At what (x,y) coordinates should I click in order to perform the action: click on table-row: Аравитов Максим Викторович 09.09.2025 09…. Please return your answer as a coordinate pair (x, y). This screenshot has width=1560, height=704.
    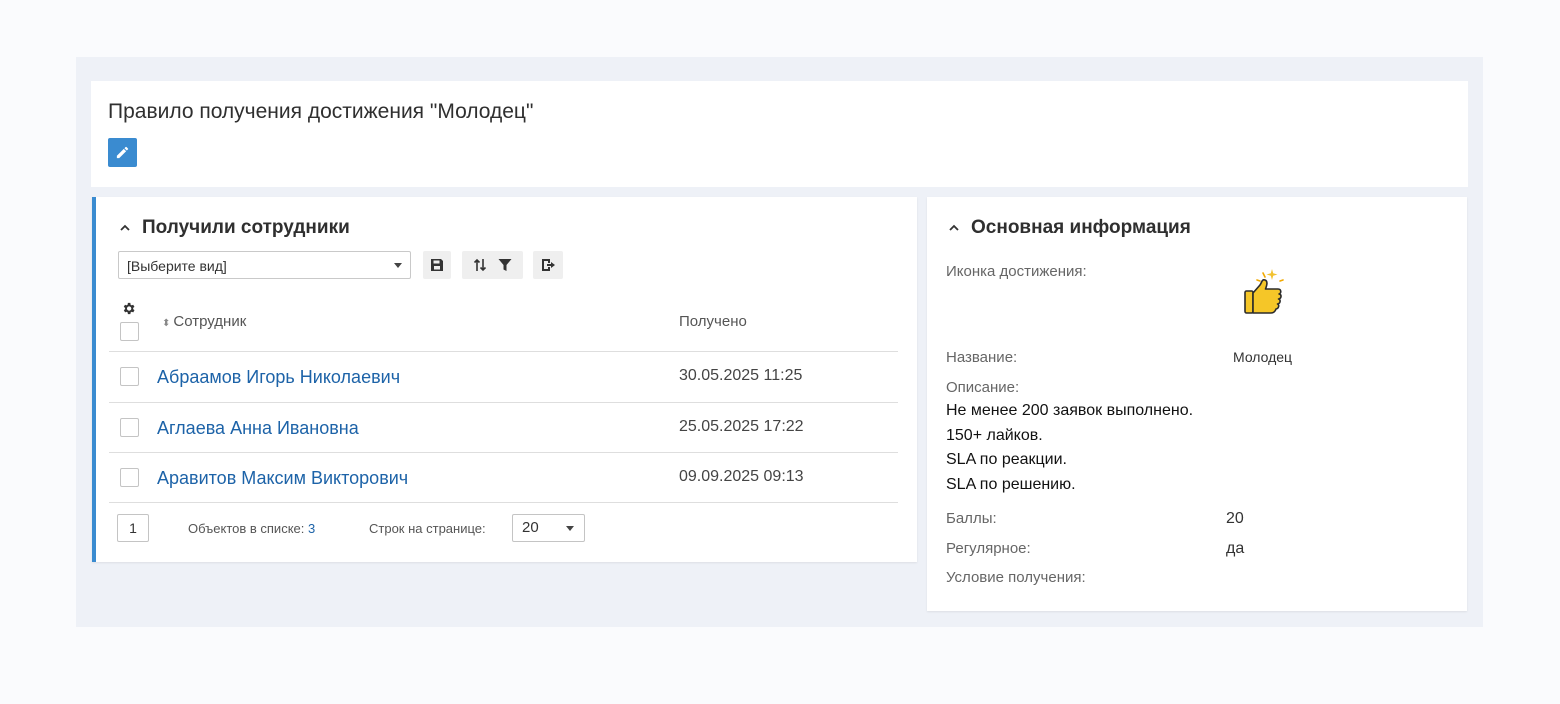
    Looking at the image, I should click on (503, 478).